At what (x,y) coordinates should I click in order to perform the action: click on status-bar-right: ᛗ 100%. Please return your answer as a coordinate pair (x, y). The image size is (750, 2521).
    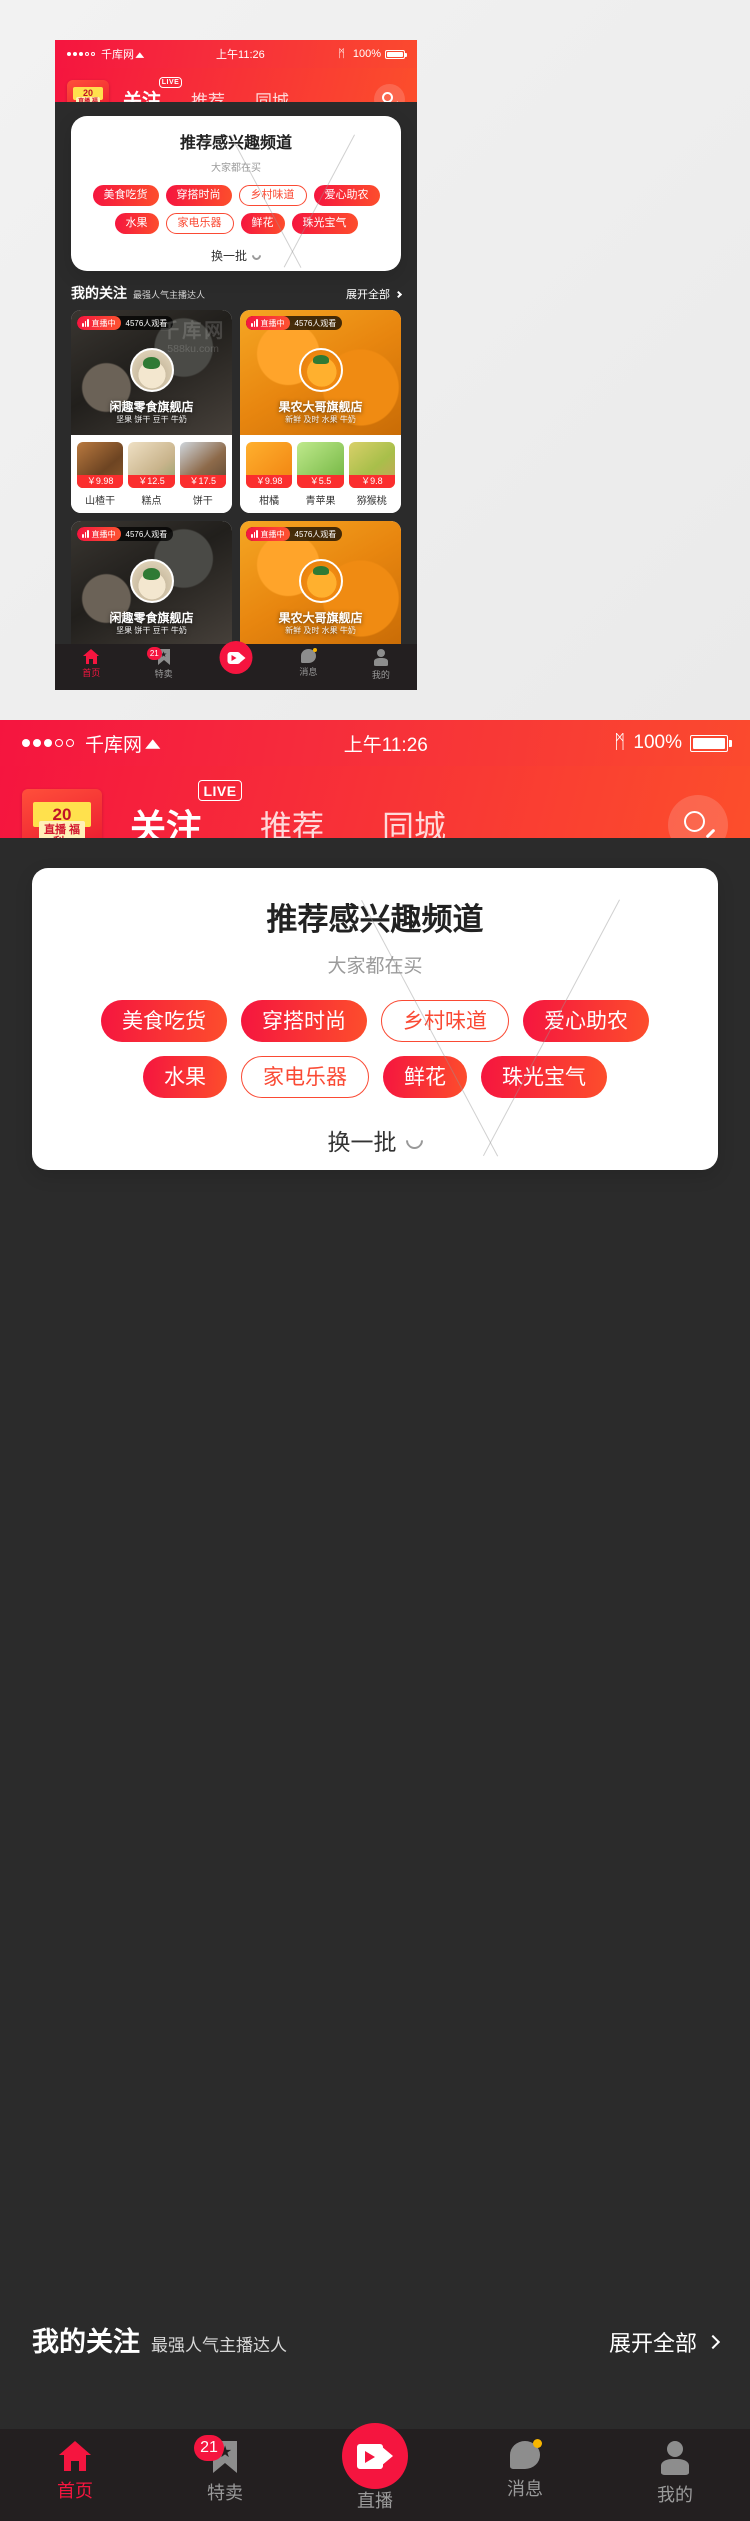
    Looking at the image, I should click on (372, 54).